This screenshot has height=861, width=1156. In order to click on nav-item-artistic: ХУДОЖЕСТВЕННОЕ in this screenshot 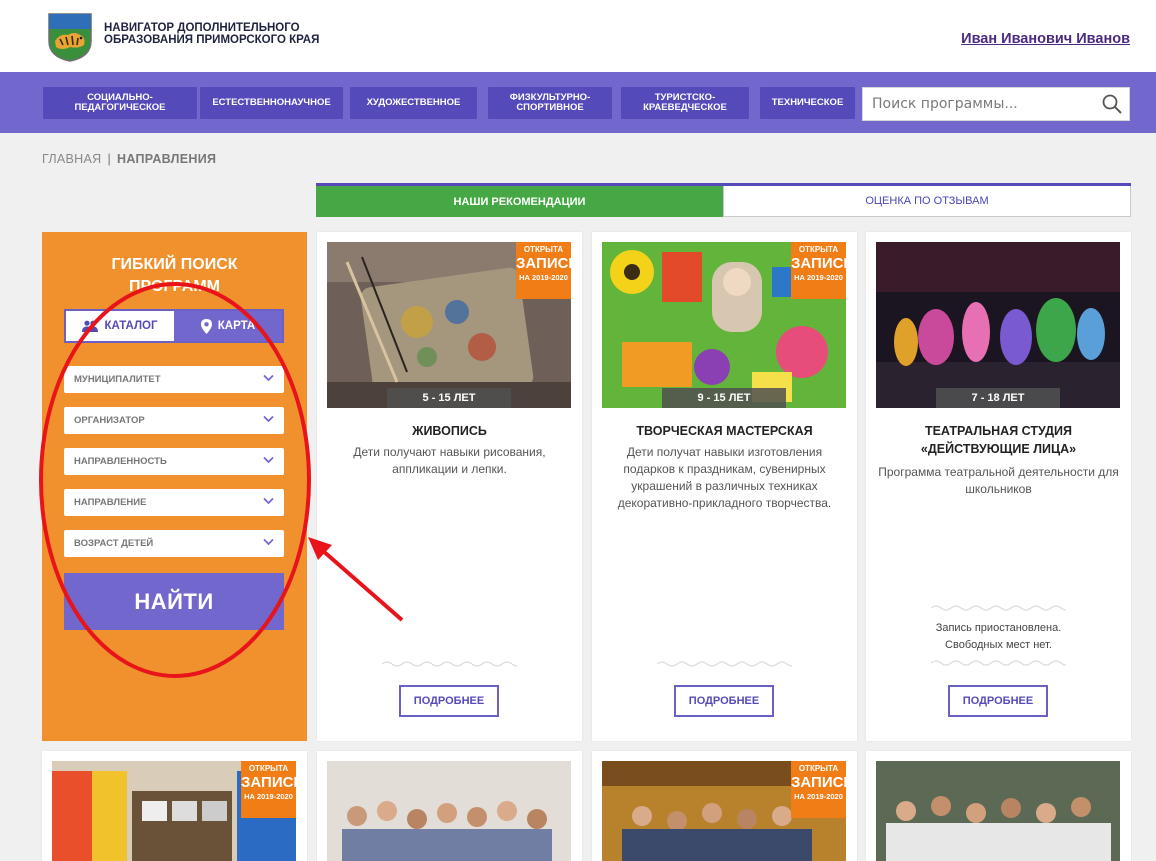, I will do `click(413, 103)`.